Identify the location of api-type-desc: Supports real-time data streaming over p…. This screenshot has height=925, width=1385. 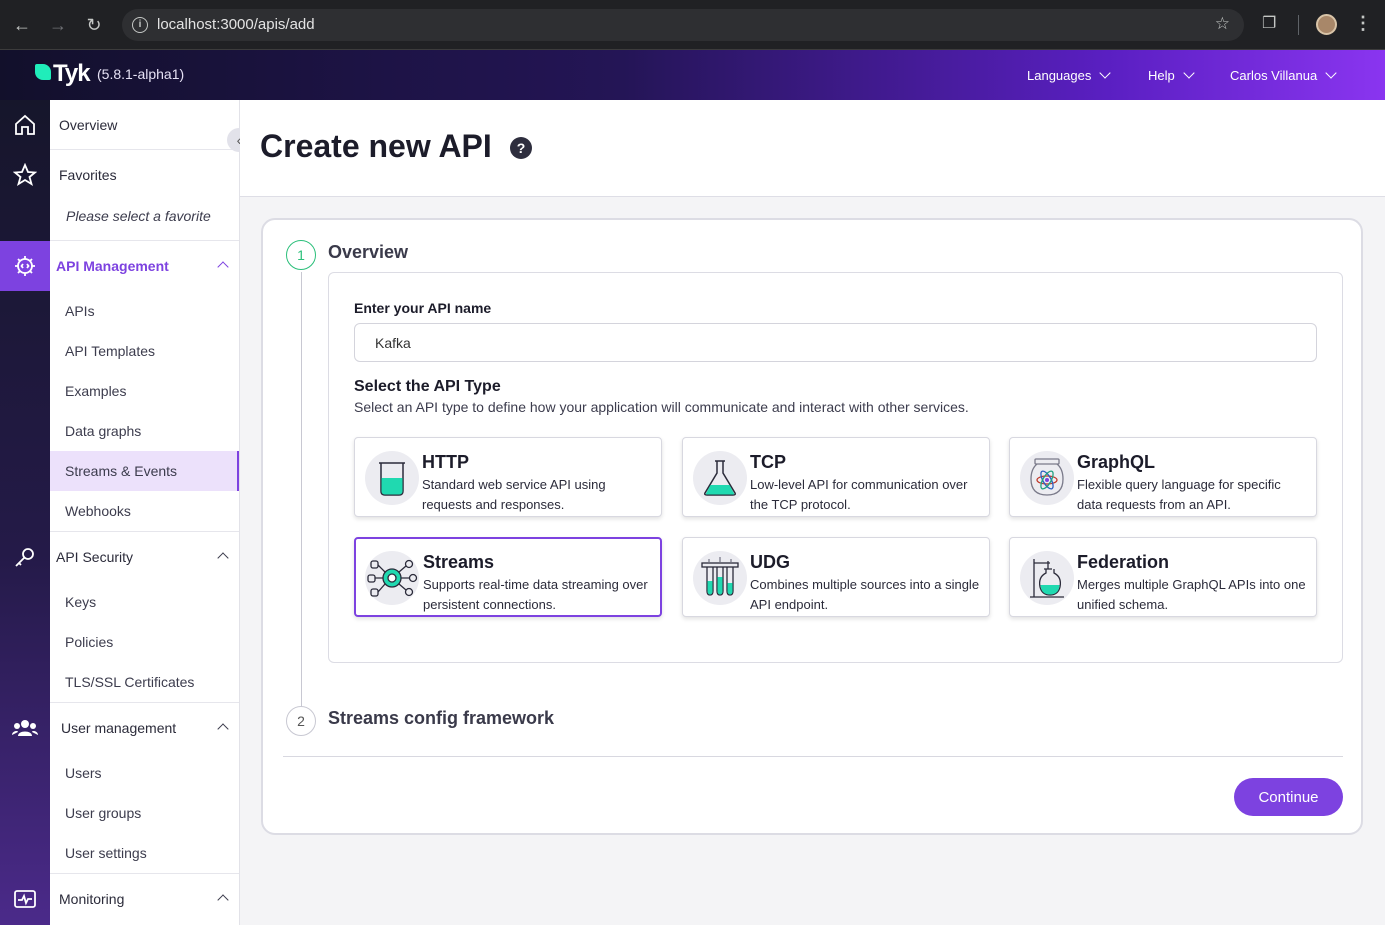
(535, 594).